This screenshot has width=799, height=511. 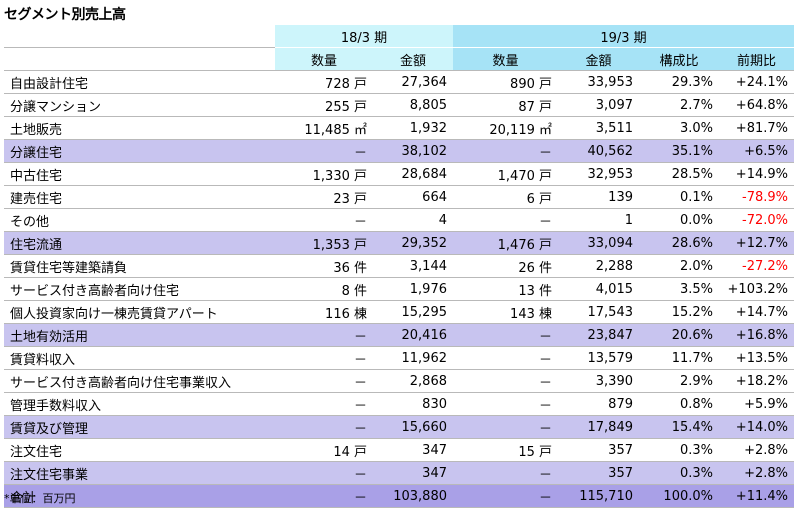 I want to click on row-label: サービス付き高齢者向け住宅事業収入, so click(x=139, y=381).